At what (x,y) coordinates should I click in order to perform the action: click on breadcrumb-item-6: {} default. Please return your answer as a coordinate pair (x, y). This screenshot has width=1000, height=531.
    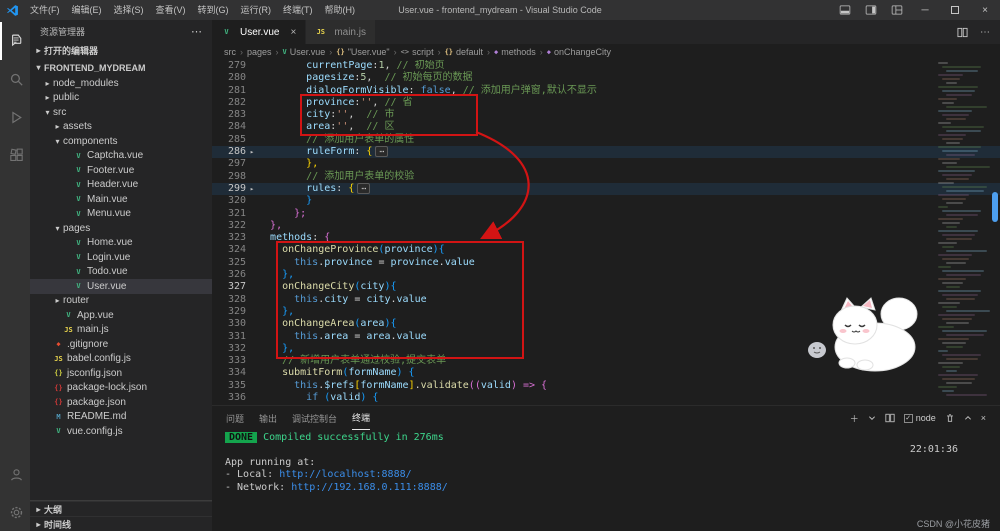
    Looking at the image, I should click on (464, 52).